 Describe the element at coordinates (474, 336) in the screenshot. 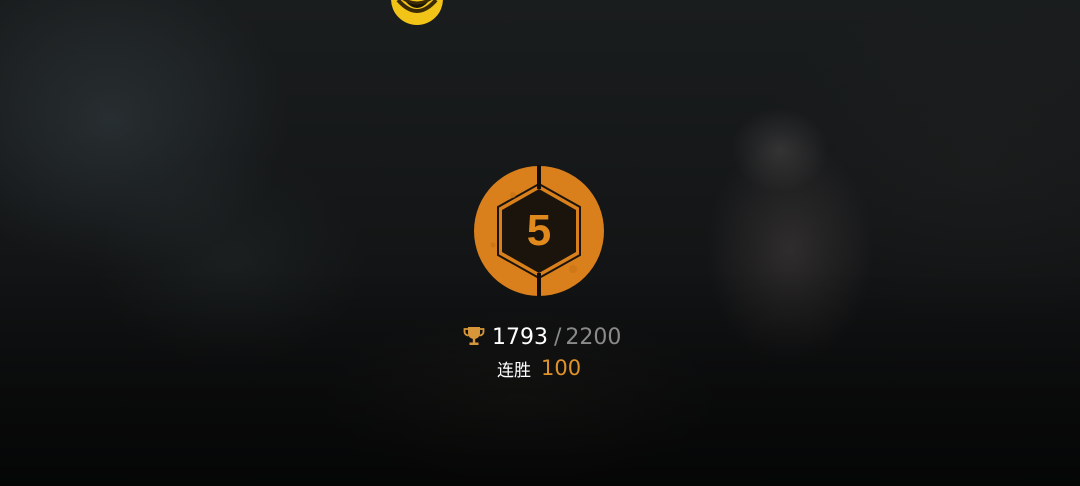

I see `trophy-icon` at that location.